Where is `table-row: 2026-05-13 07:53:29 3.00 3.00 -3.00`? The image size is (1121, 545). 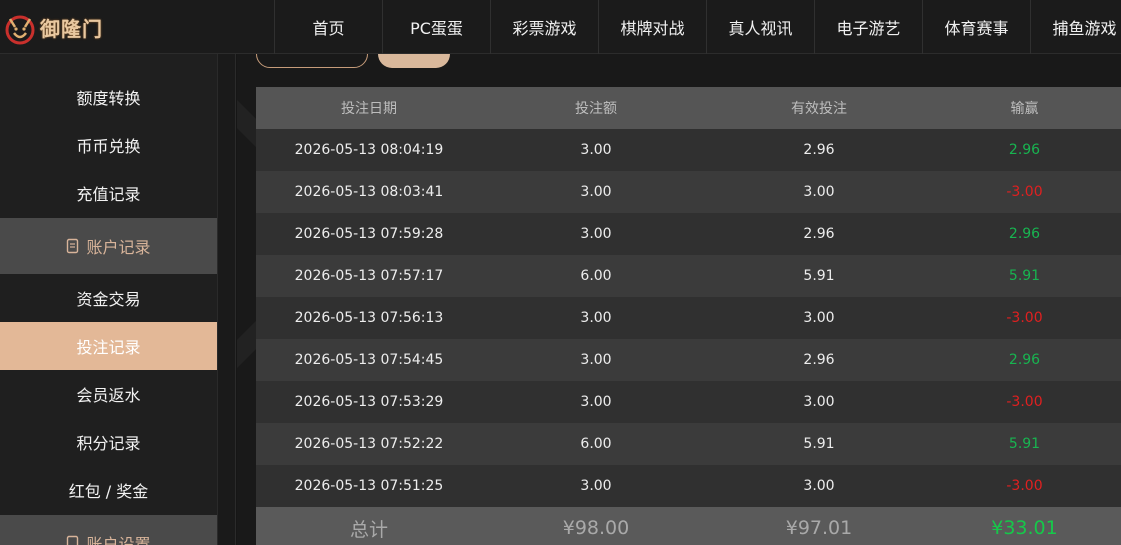
table-row: 2026-05-13 07:53:29 3.00 3.00 -3.00 is located at coordinates (688, 402).